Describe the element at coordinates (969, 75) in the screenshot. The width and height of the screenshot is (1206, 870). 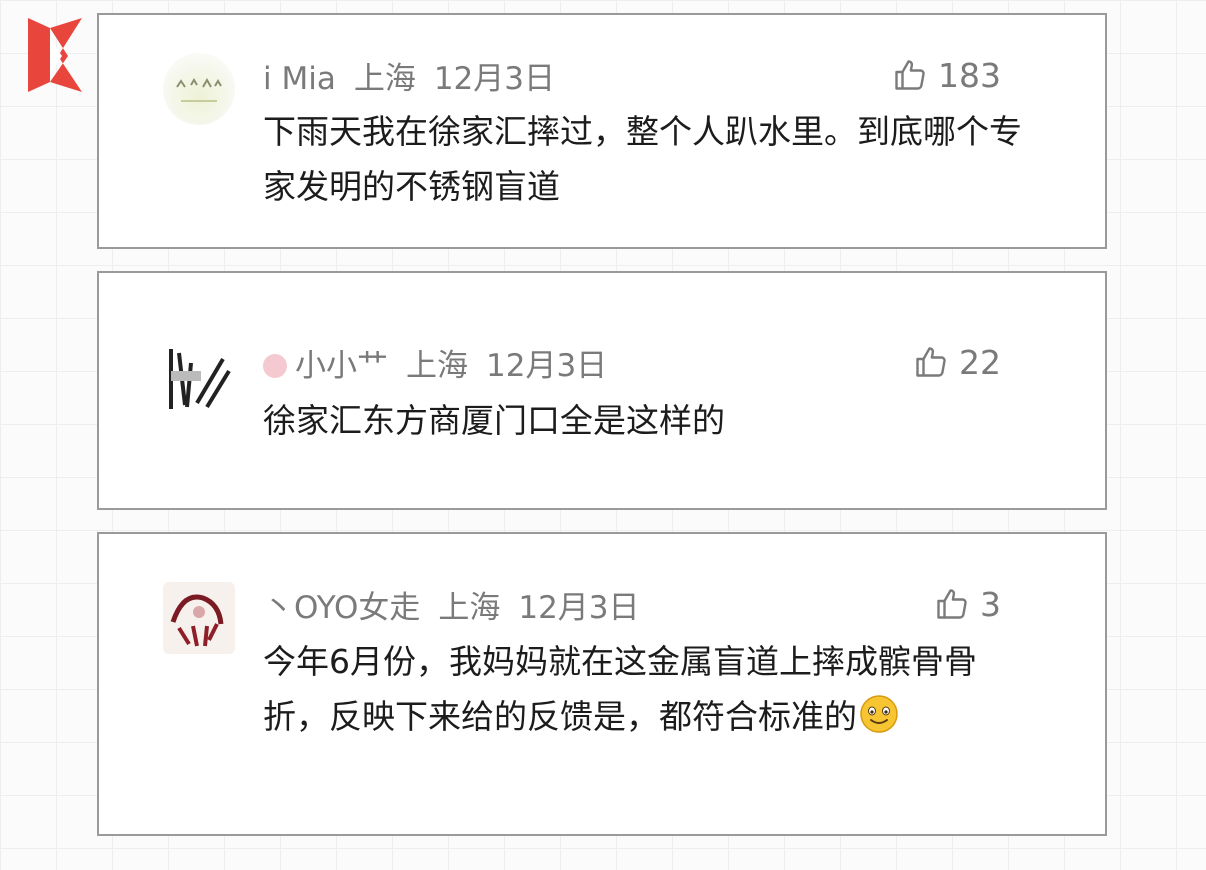
I see `like-count: 183` at that location.